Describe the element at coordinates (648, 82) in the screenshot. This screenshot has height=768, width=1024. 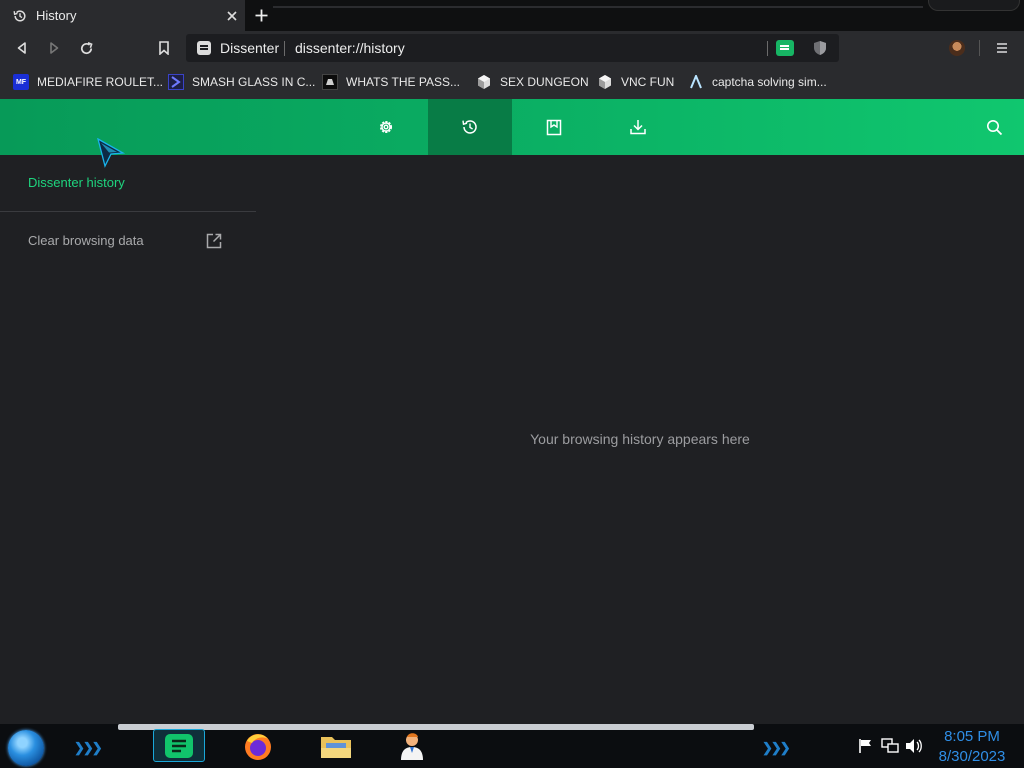
I see `bookmark-label: VNC FUN` at that location.